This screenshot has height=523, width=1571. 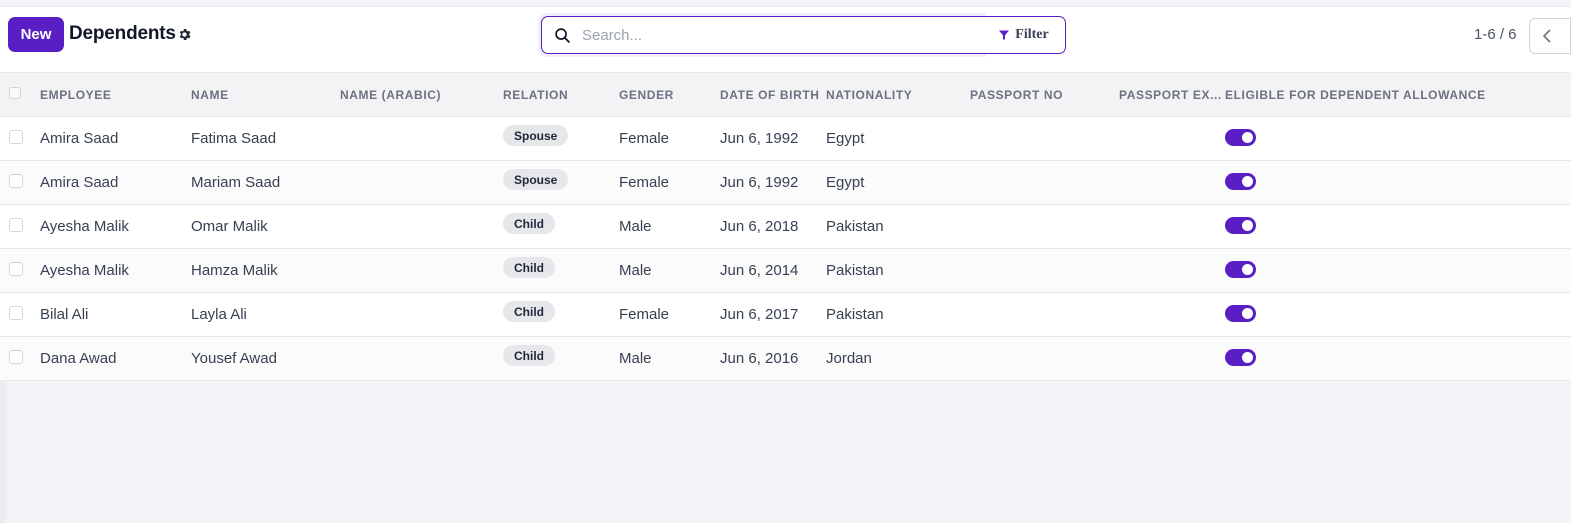 I want to click on column-date-of-birth: DATE OF BIRTH, so click(x=770, y=95).